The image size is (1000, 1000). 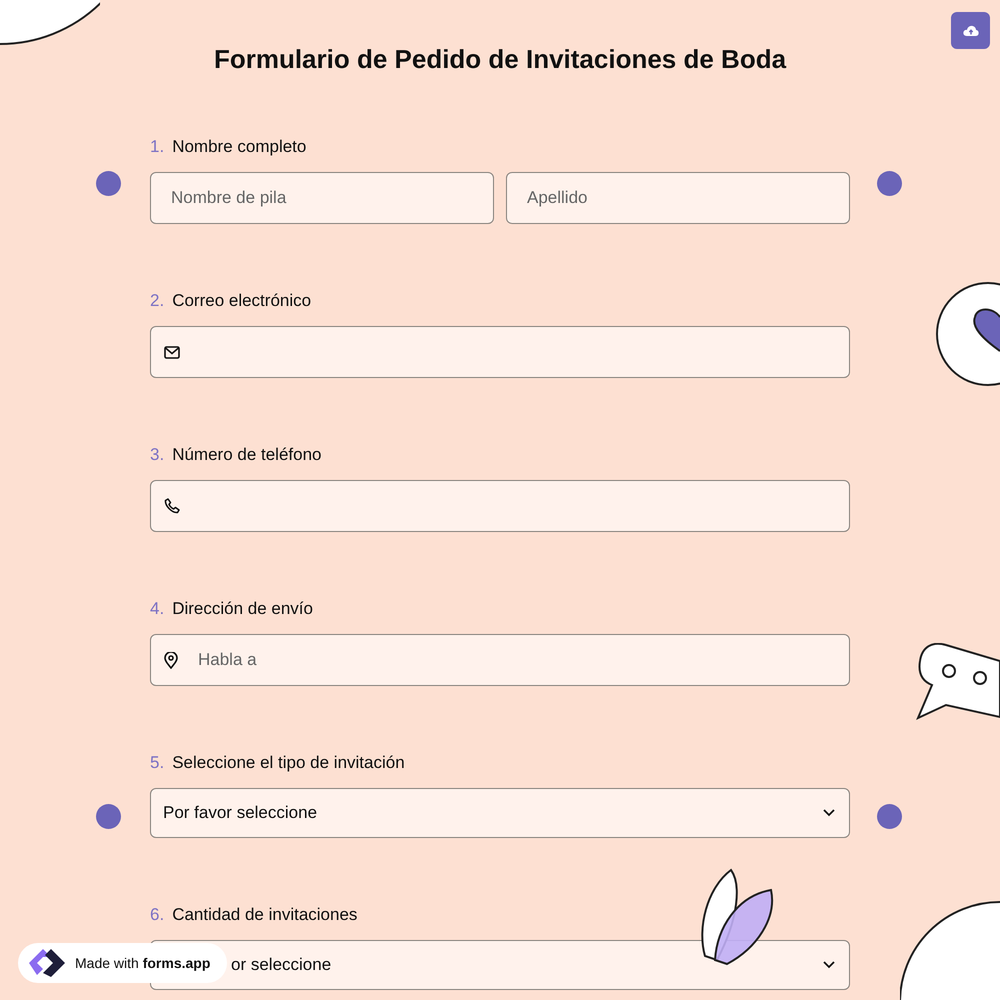 I want to click on question-label: Correo electrónico, so click(x=242, y=301).